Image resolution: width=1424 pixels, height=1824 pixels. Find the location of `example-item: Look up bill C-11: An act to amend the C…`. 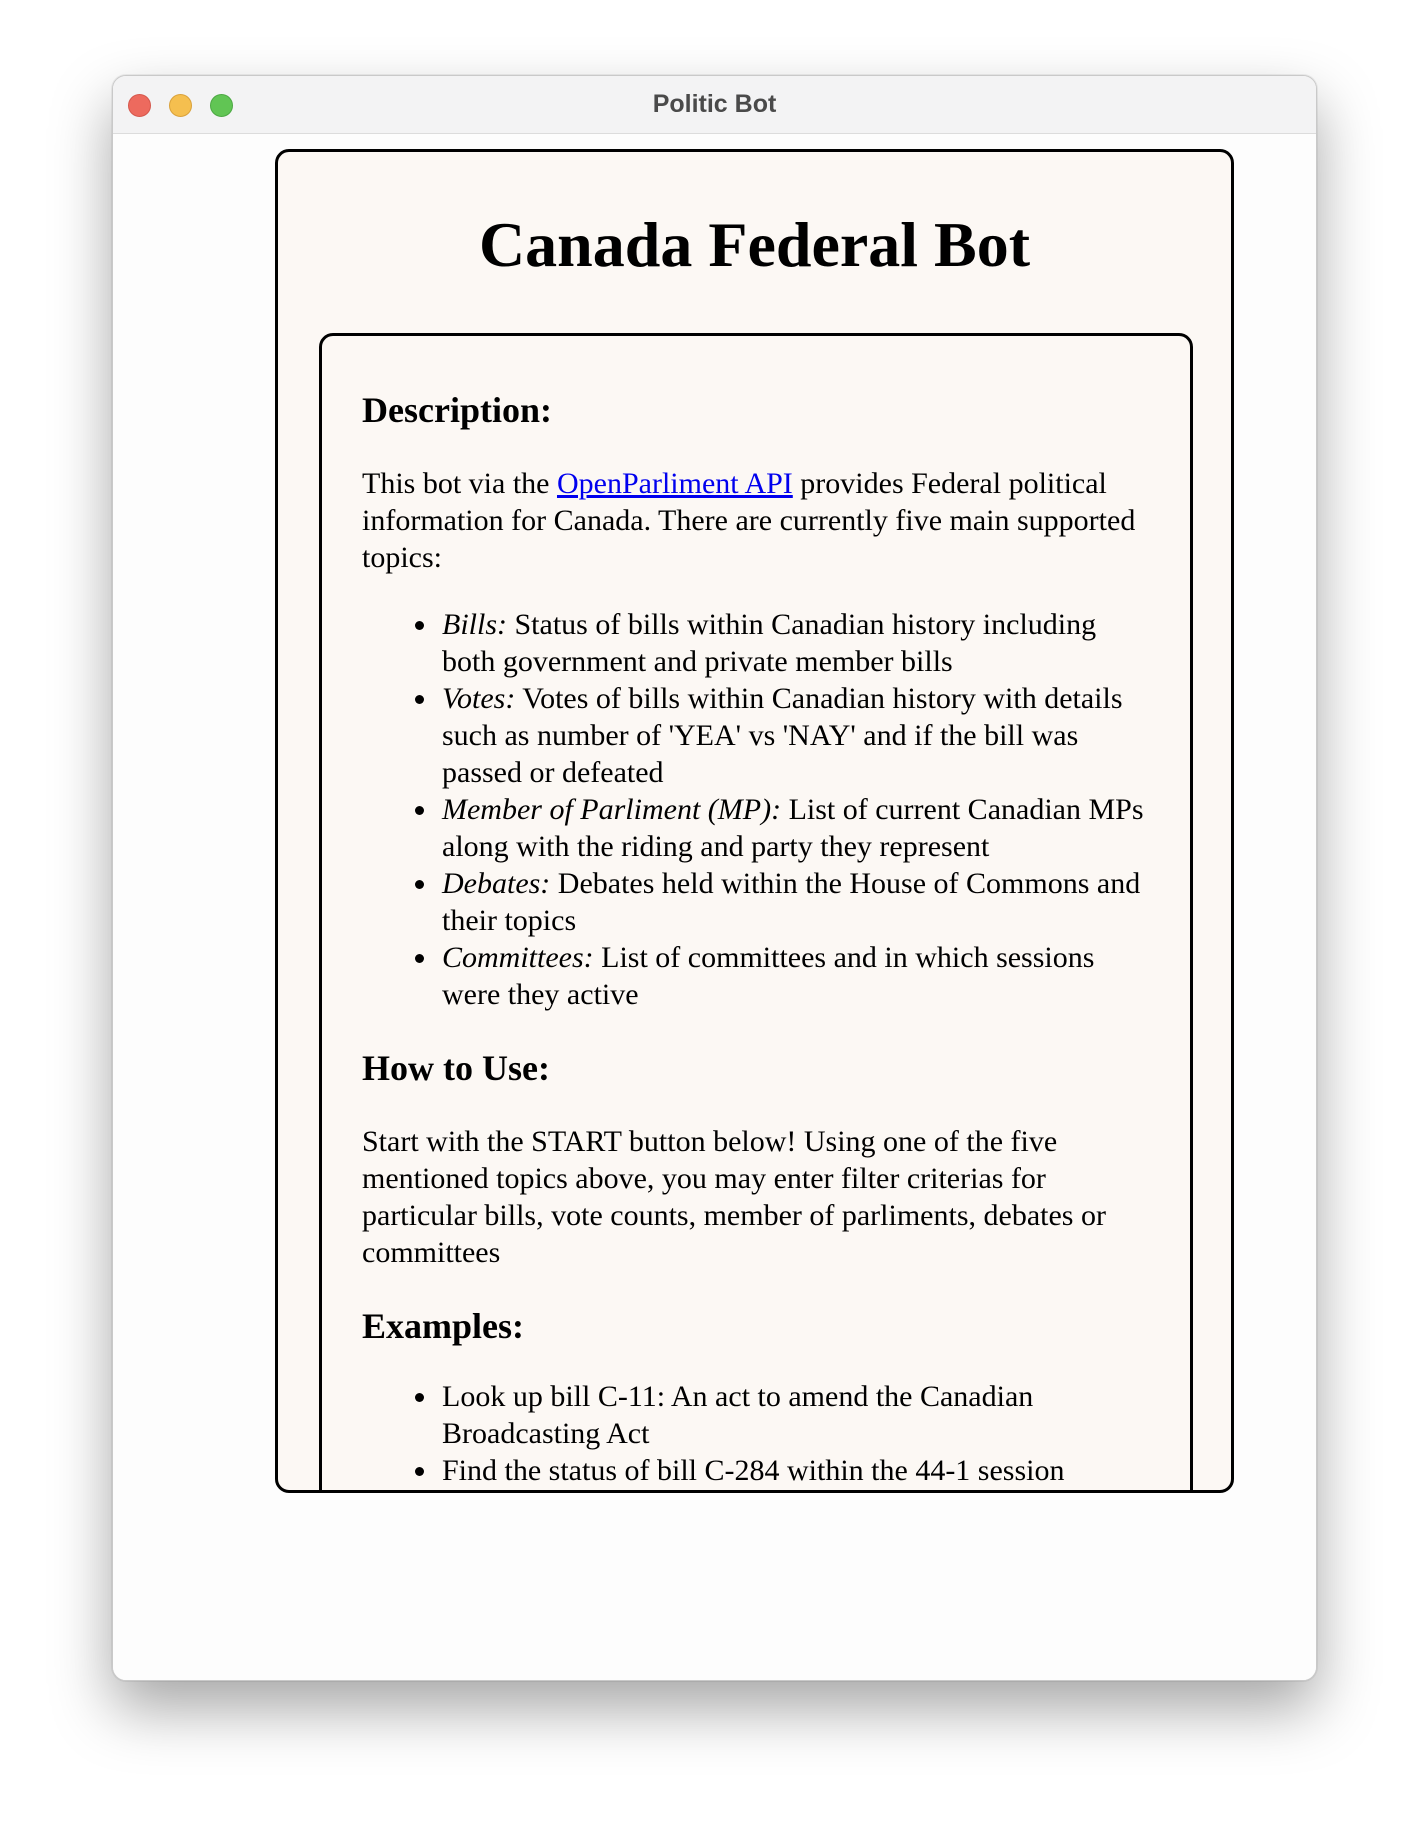

example-item: Look up bill C-11: An act to amend the C… is located at coordinates (782, 1415).